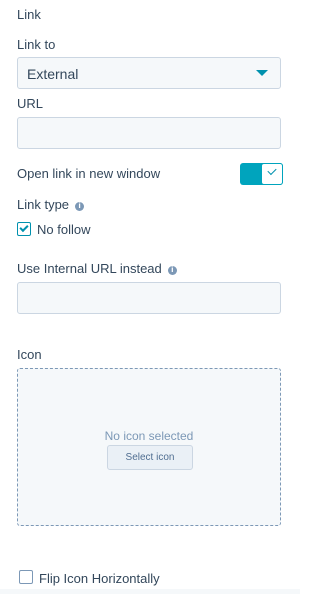 The width and height of the screenshot is (320, 594). I want to click on url-label: URL, so click(30, 103).